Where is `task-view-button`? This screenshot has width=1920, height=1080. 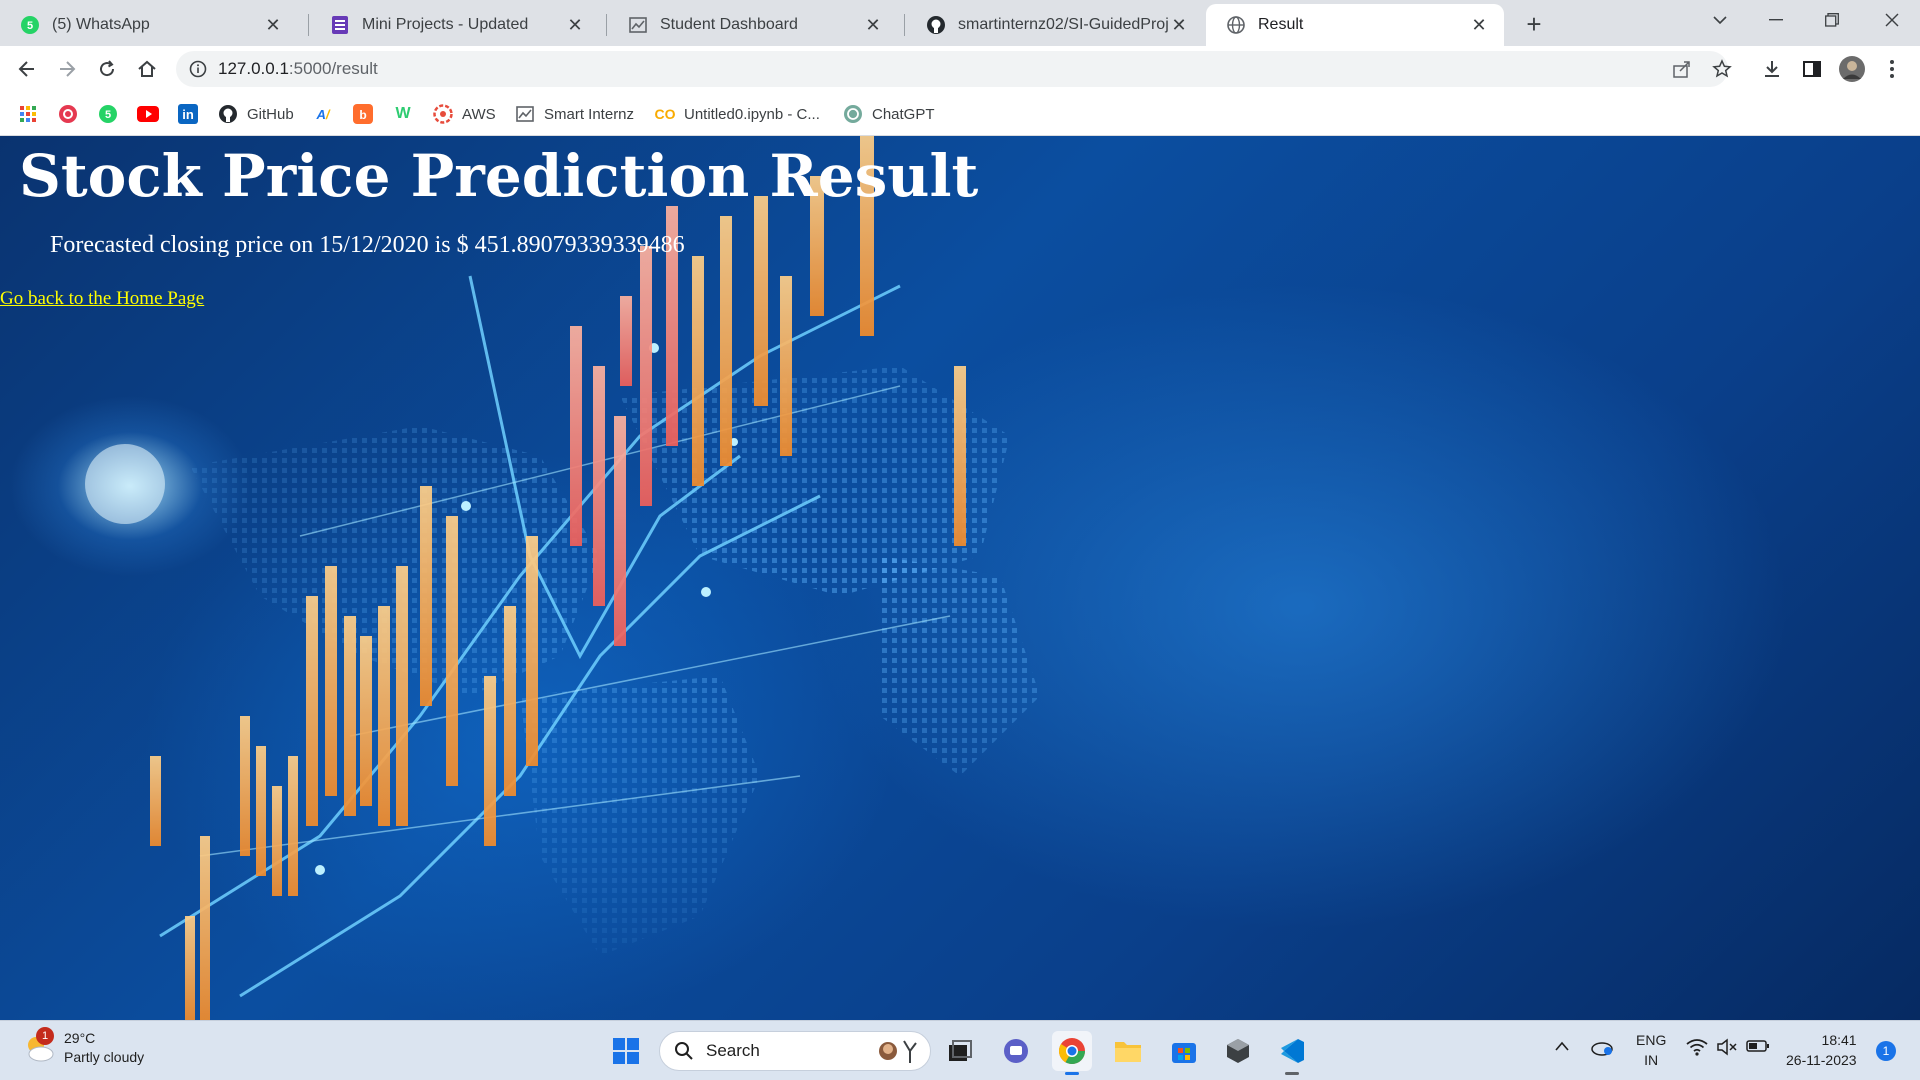 task-view-button is located at coordinates (960, 1051).